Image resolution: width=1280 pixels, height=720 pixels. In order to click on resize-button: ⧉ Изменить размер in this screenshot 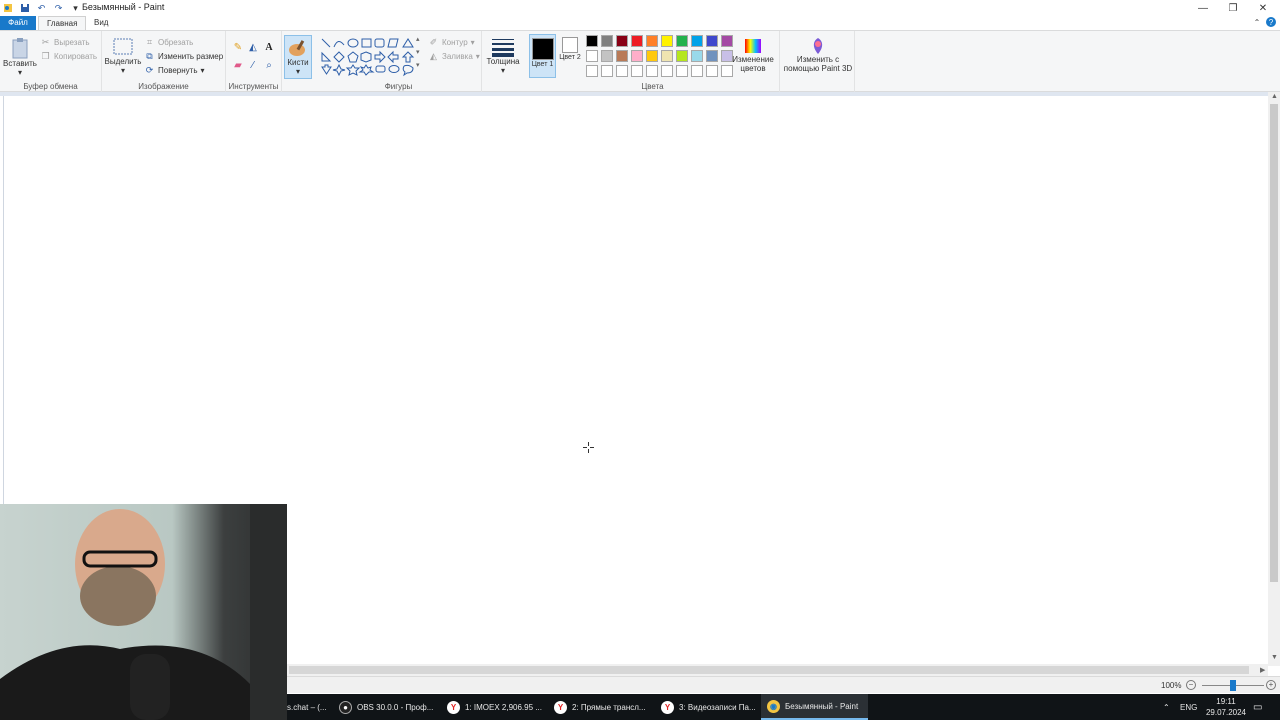, I will do `click(183, 56)`.